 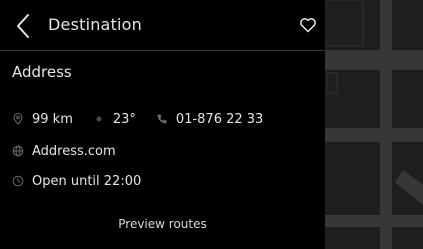 I want to click on clock-icon, so click(x=18, y=181).